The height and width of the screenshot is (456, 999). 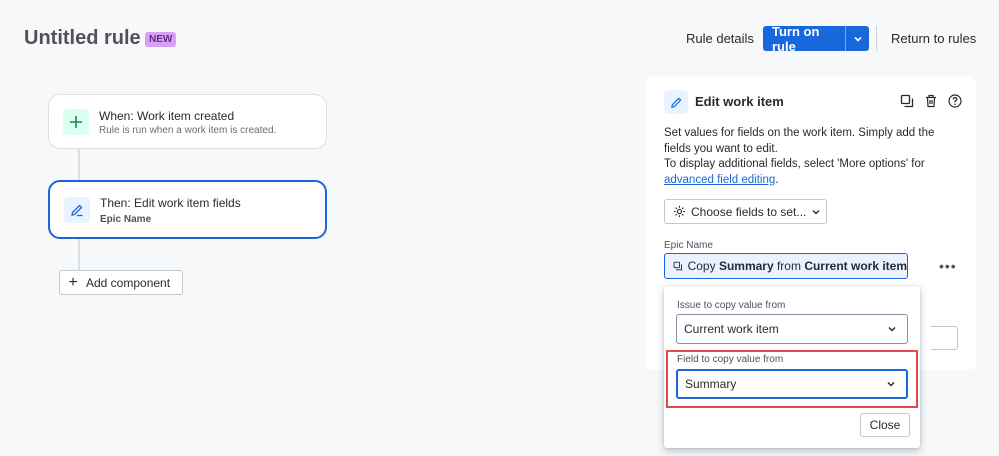 I want to click on copy-mid: from, so click(x=789, y=266).